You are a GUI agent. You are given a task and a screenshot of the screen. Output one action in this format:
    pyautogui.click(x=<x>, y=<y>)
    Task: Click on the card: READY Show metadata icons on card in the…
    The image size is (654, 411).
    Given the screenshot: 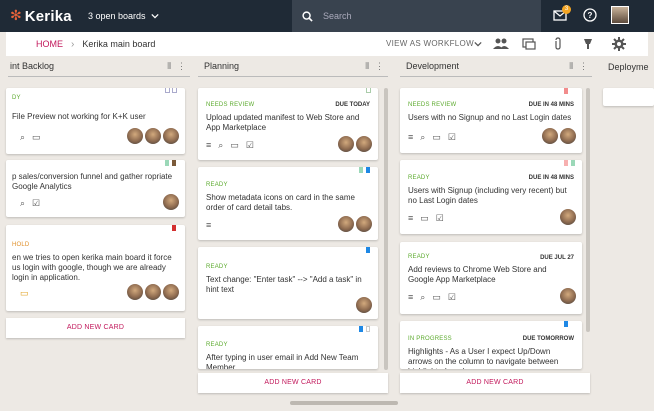 What is the action you would take?
    pyautogui.click(x=288, y=203)
    